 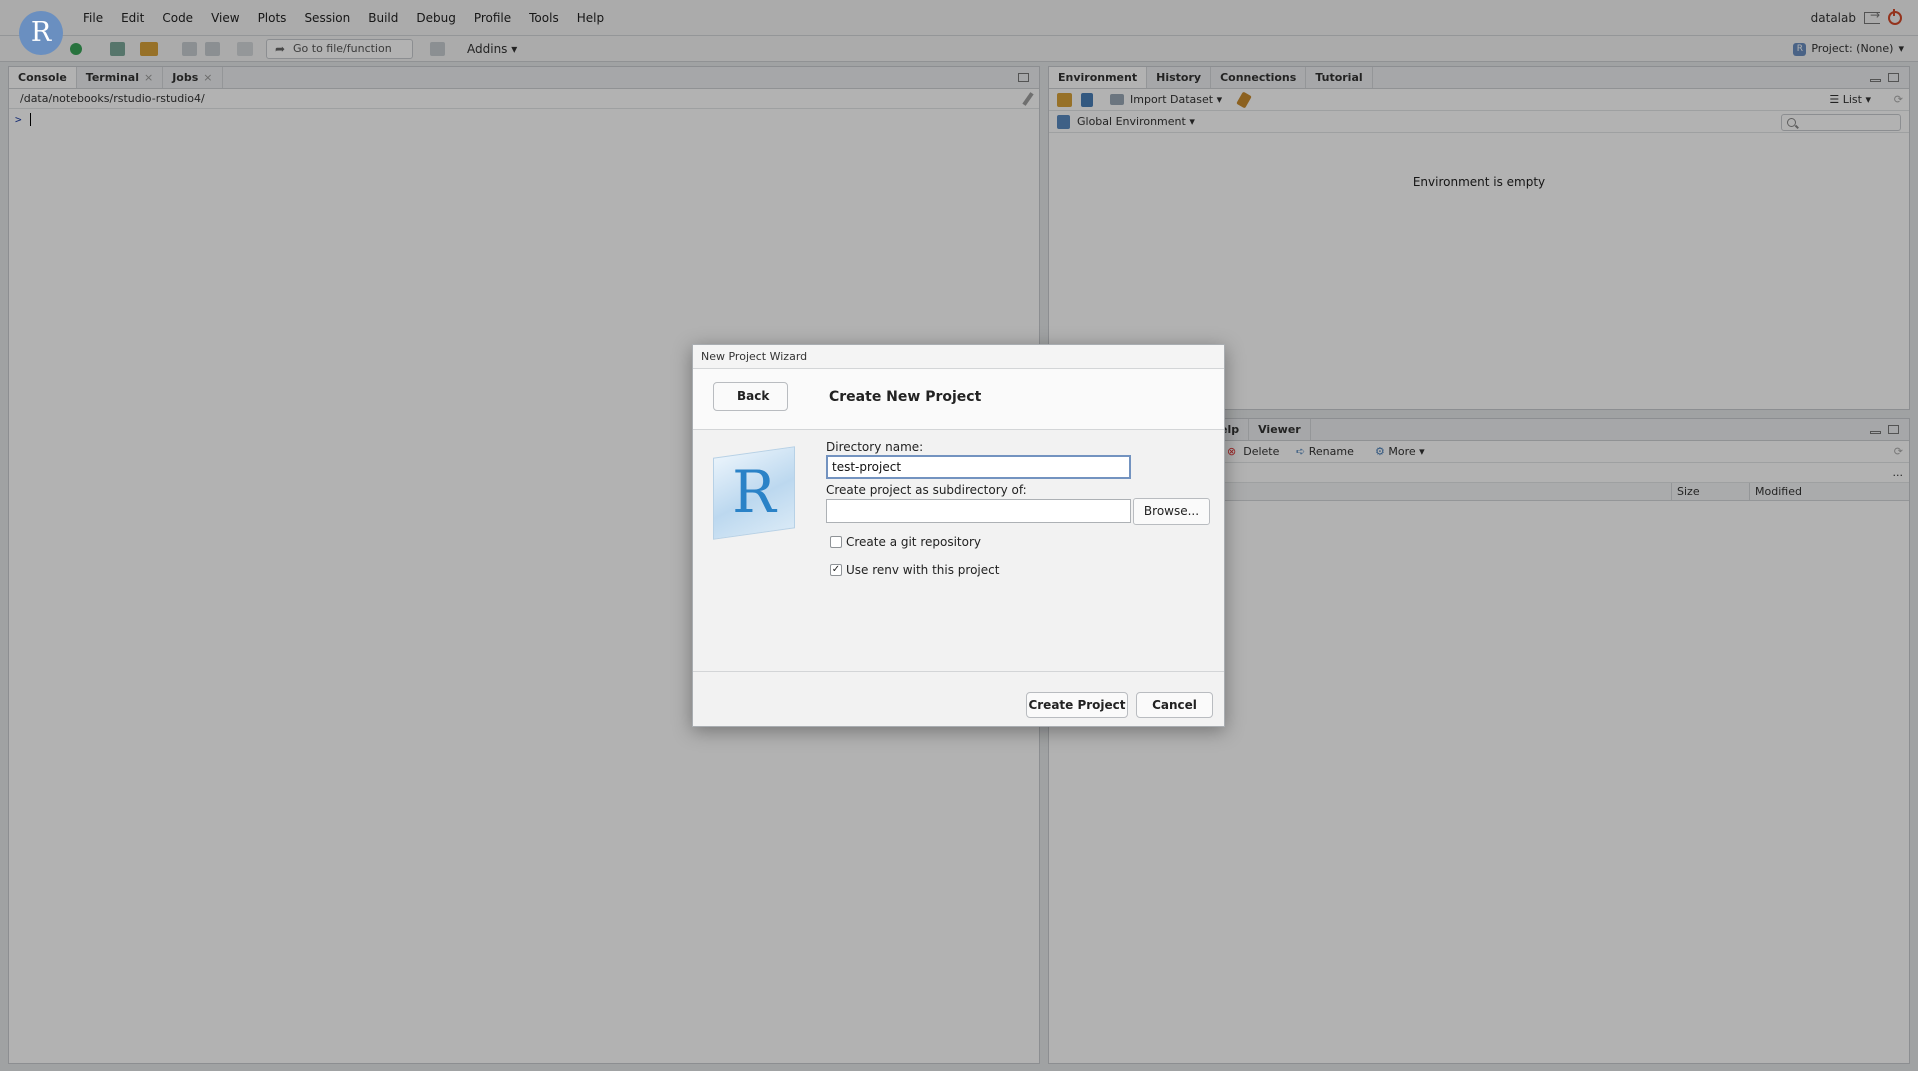 What do you see at coordinates (753, 396) in the screenshot?
I see `back-label: Back` at bounding box center [753, 396].